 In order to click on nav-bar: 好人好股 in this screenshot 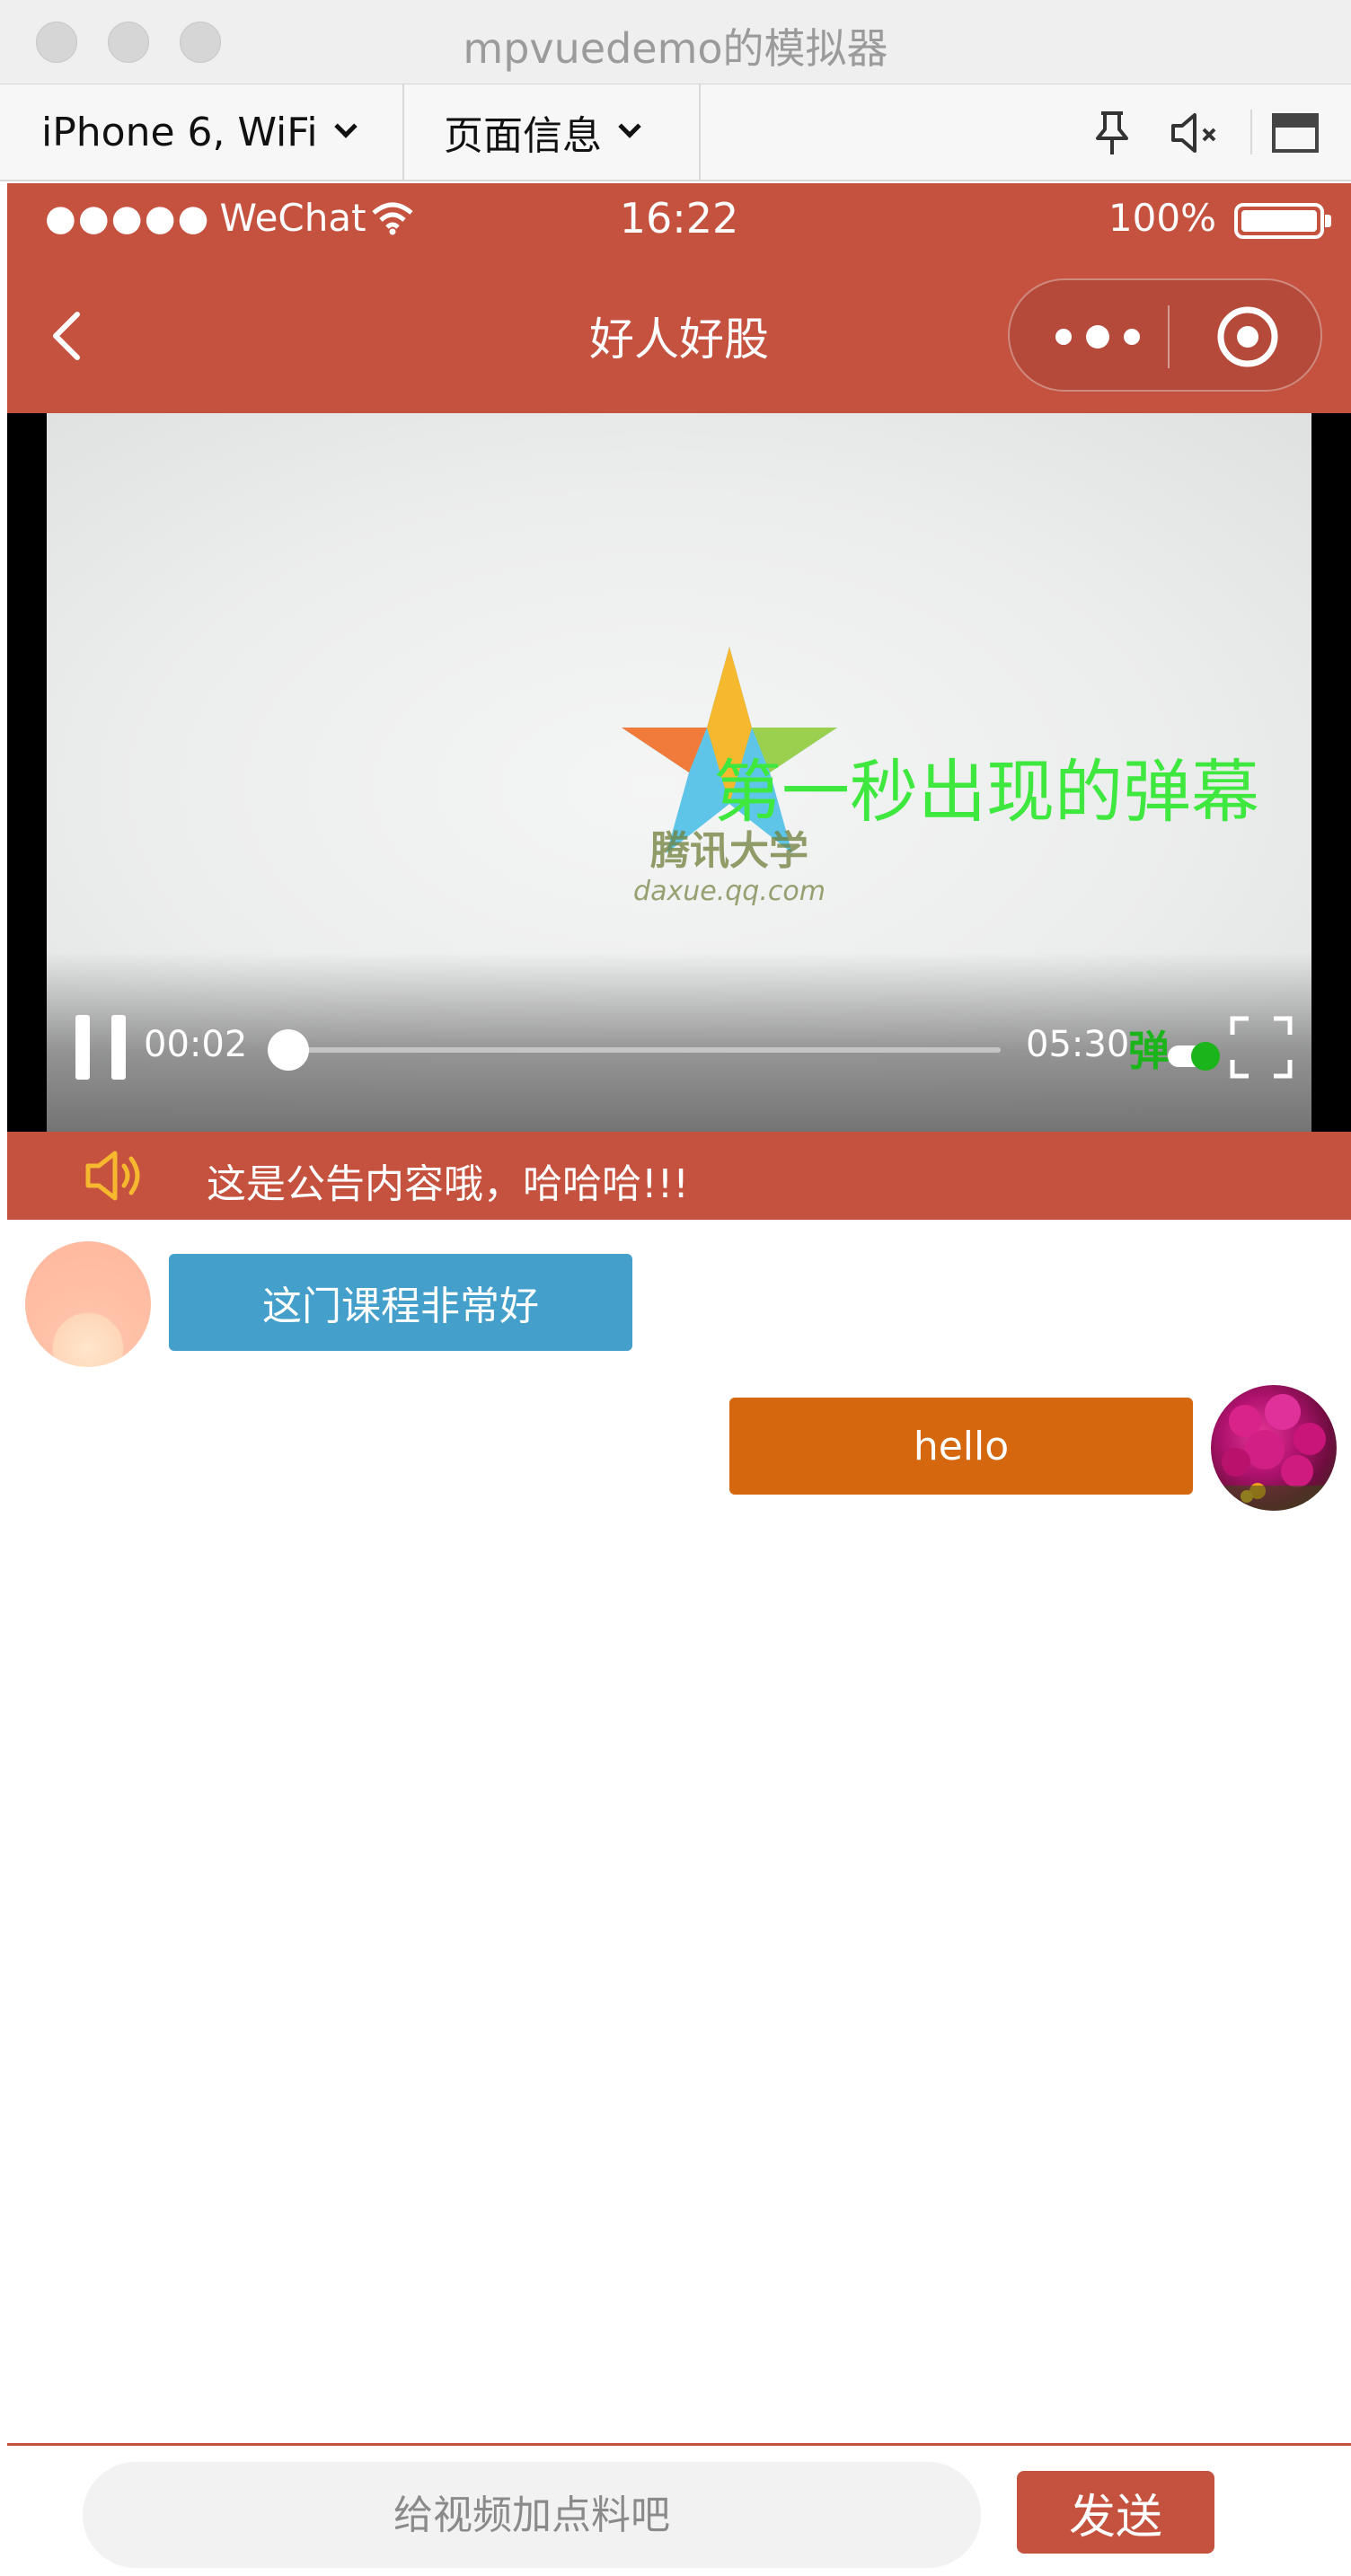, I will do `click(679, 336)`.